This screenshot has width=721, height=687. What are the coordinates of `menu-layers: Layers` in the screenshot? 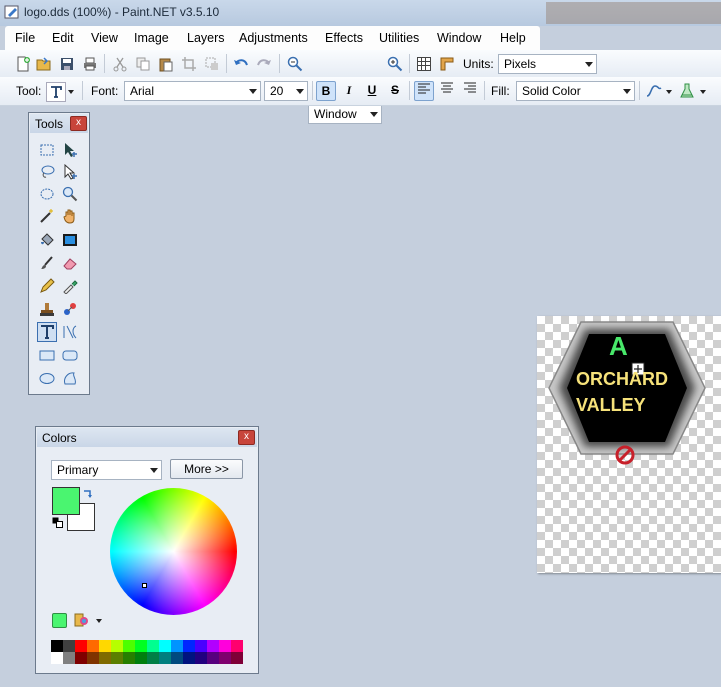 It's located at (206, 38).